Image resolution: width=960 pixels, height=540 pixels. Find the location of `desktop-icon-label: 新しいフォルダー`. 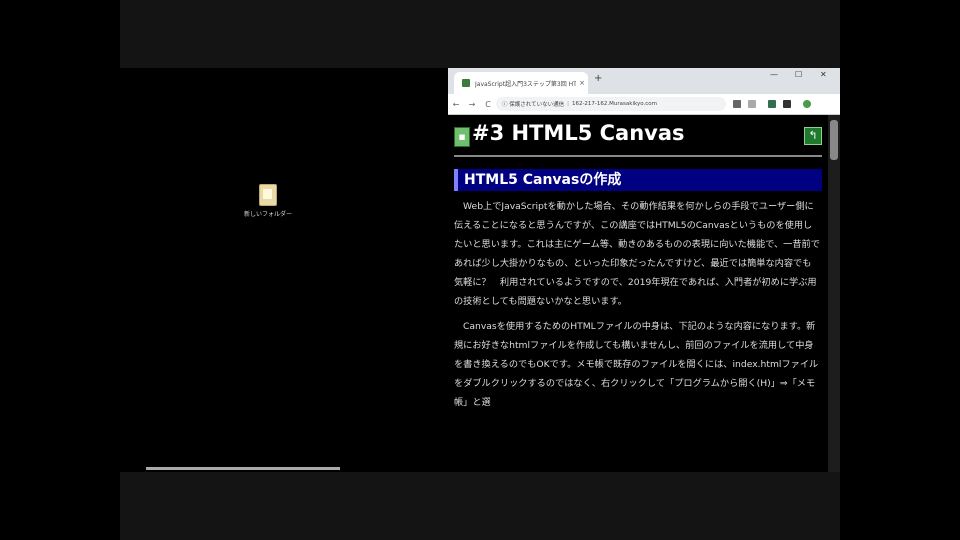

desktop-icon-label: 新しいフォルダー is located at coordinates (268, 214).